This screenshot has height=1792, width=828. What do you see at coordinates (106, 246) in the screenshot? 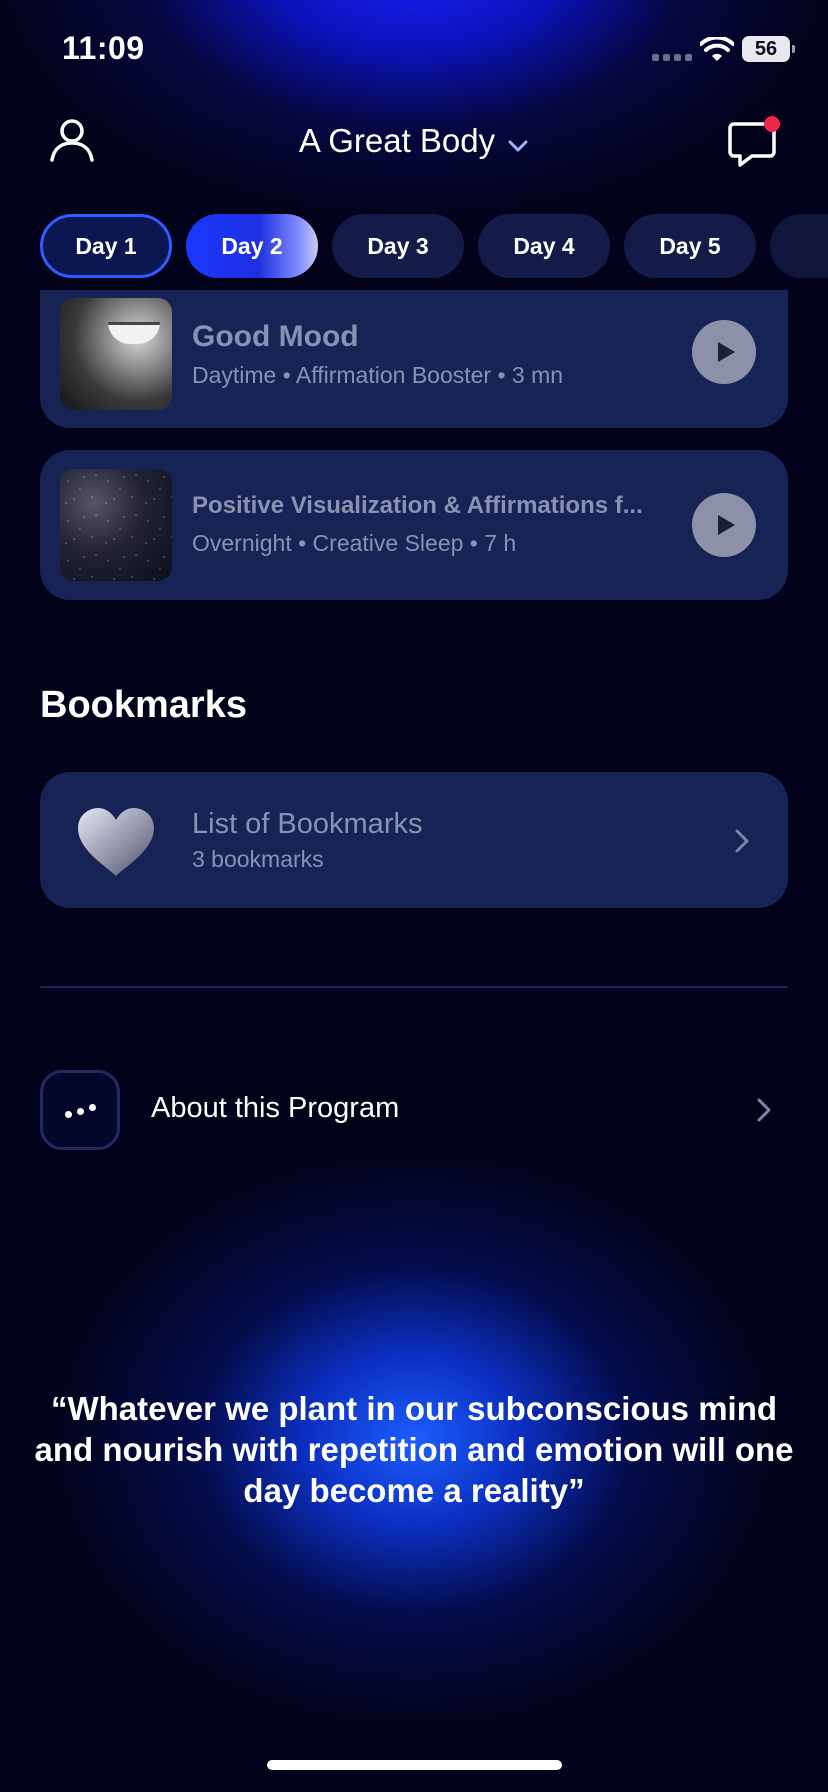
I see `tab-day-1: Day 1` at bounding box center [106, 246].